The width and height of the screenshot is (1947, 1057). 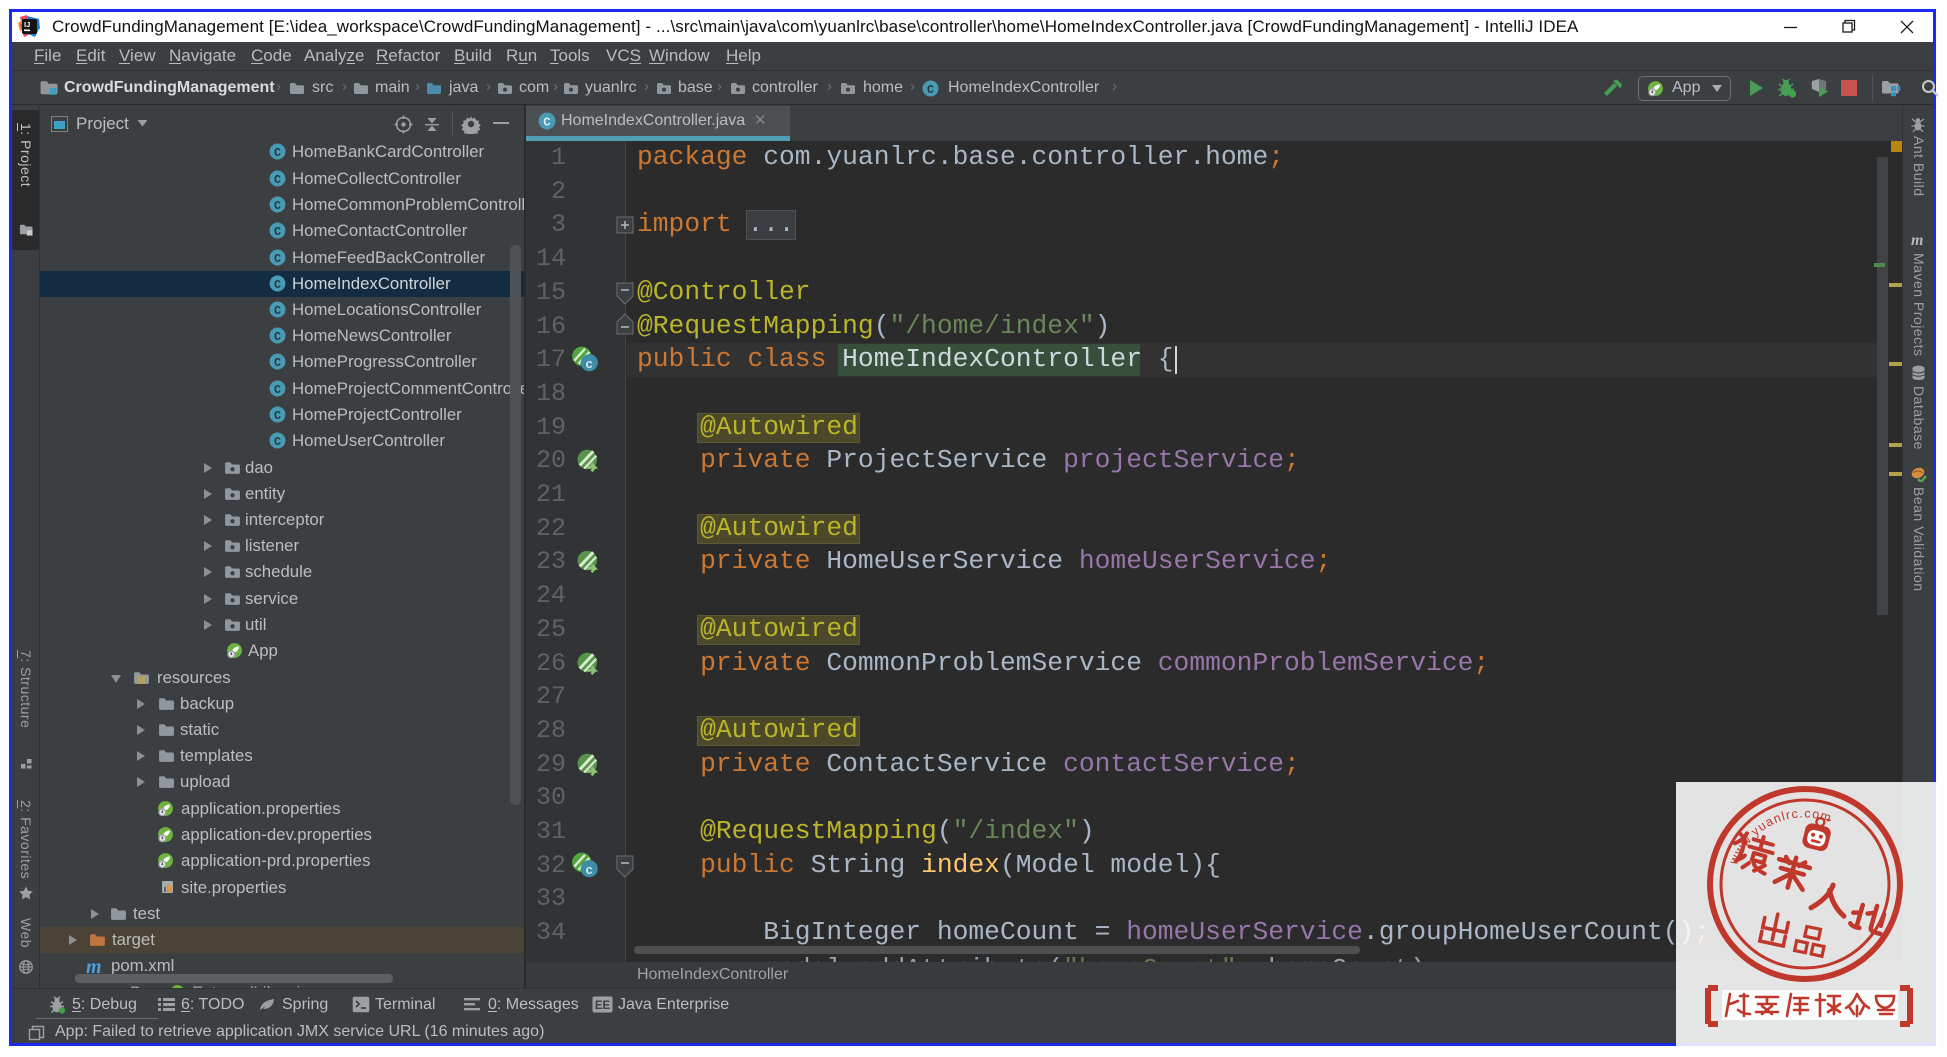 What do you see at coordinates (603, 1006) in the screenshot?
I see `svg-text: EE` at bounding box center [603, 1006].